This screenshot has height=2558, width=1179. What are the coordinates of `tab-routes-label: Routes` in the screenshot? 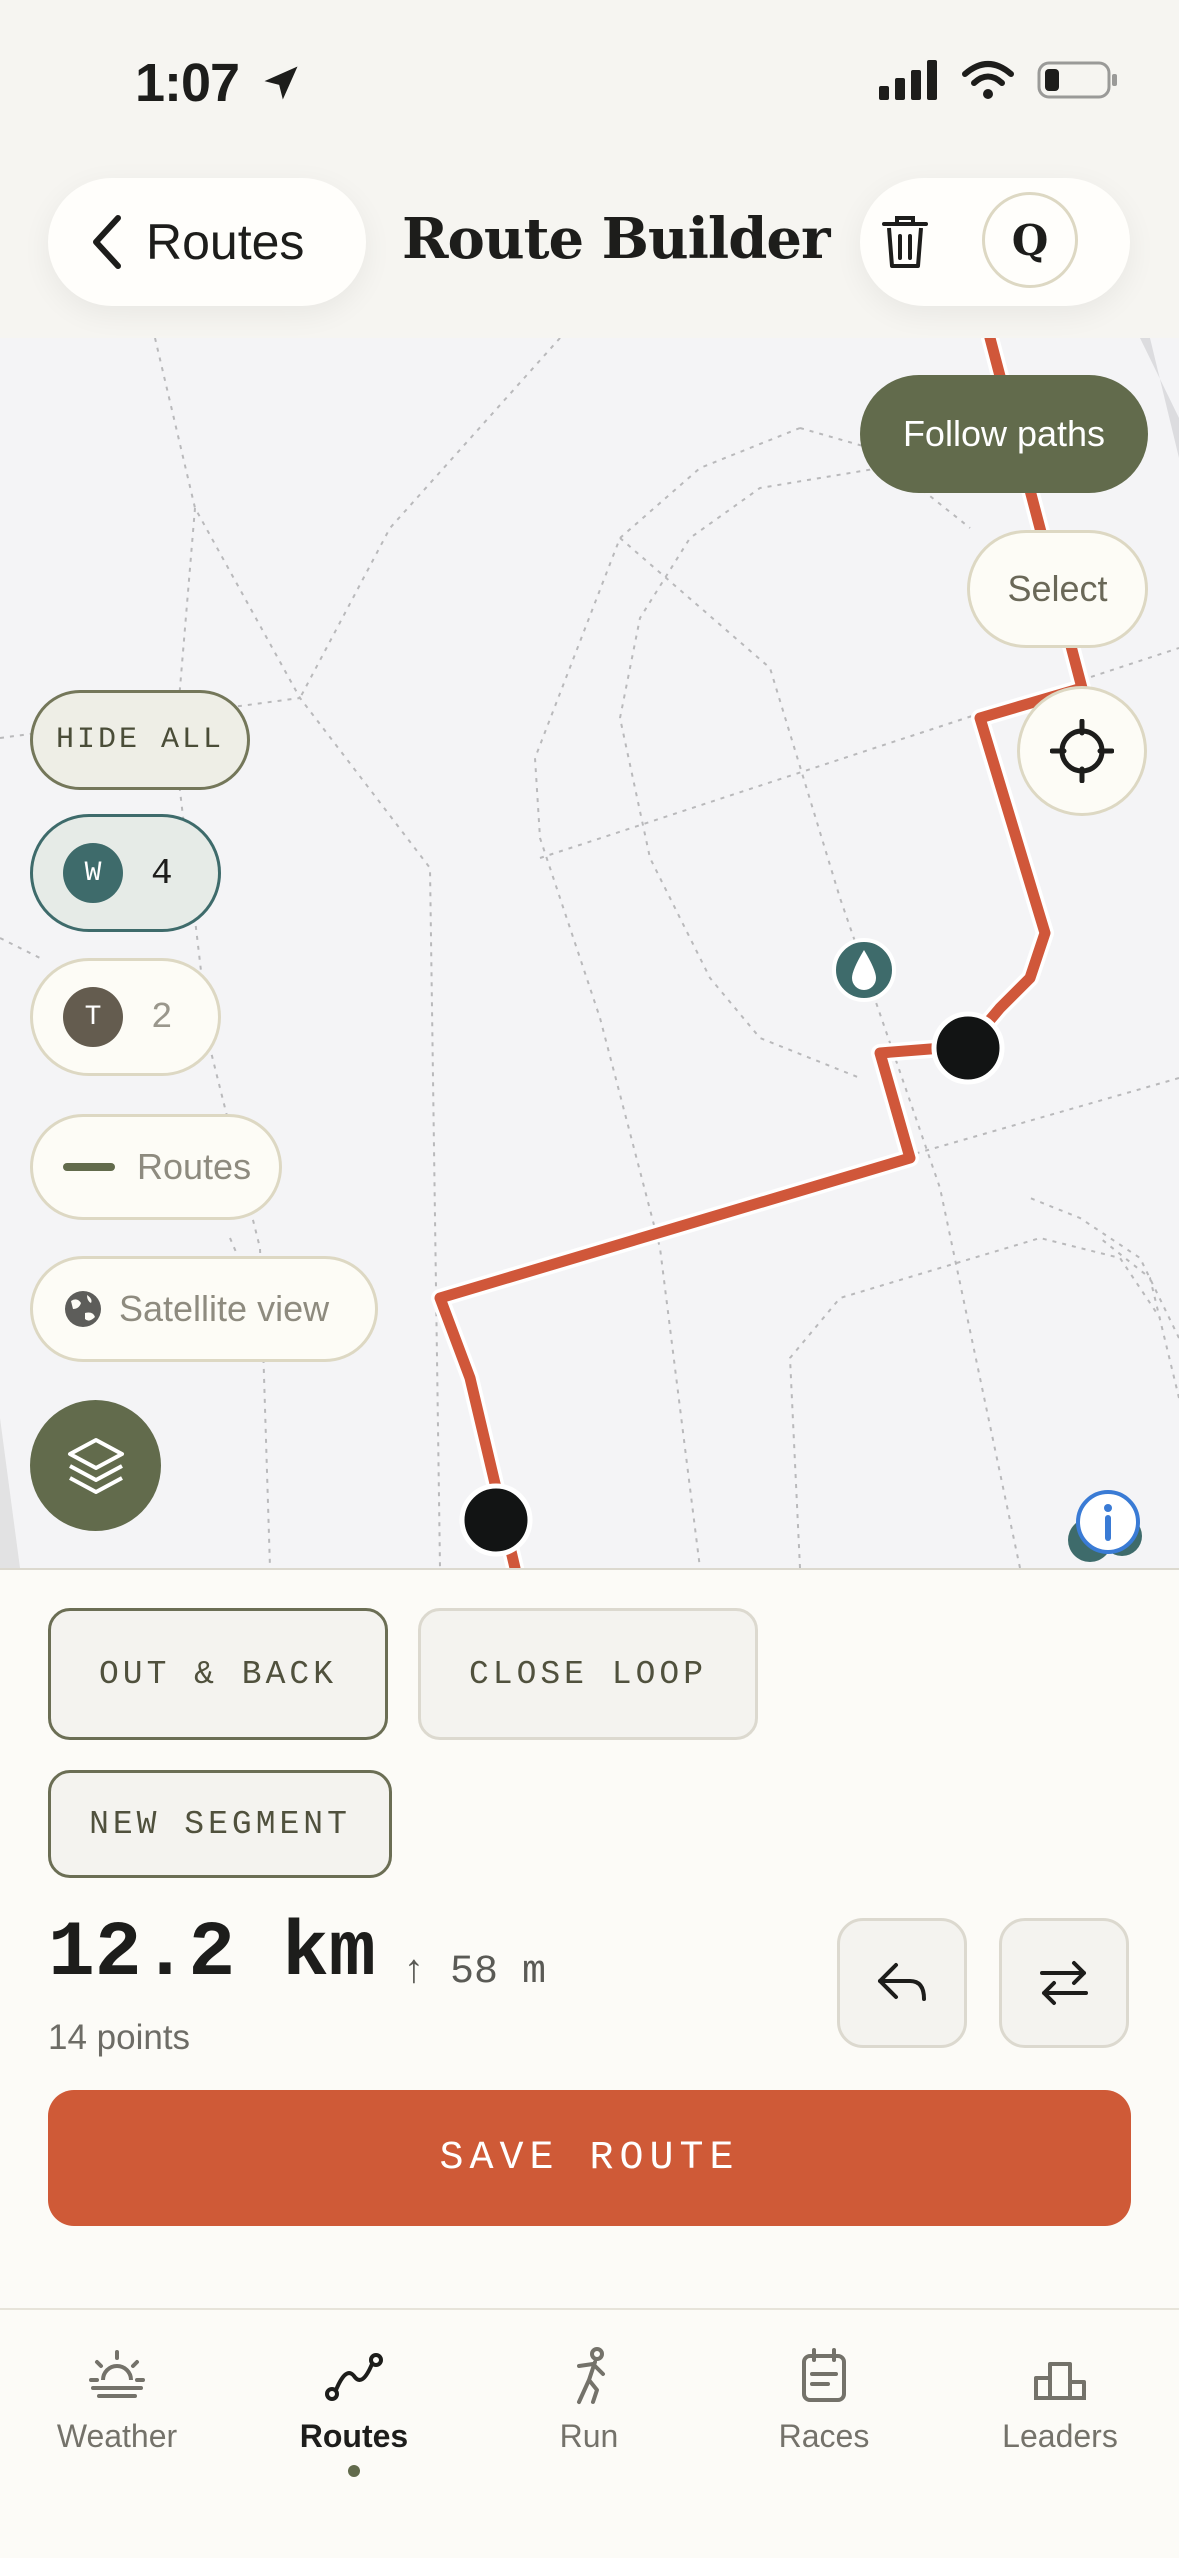 It's located at (354, 2436).